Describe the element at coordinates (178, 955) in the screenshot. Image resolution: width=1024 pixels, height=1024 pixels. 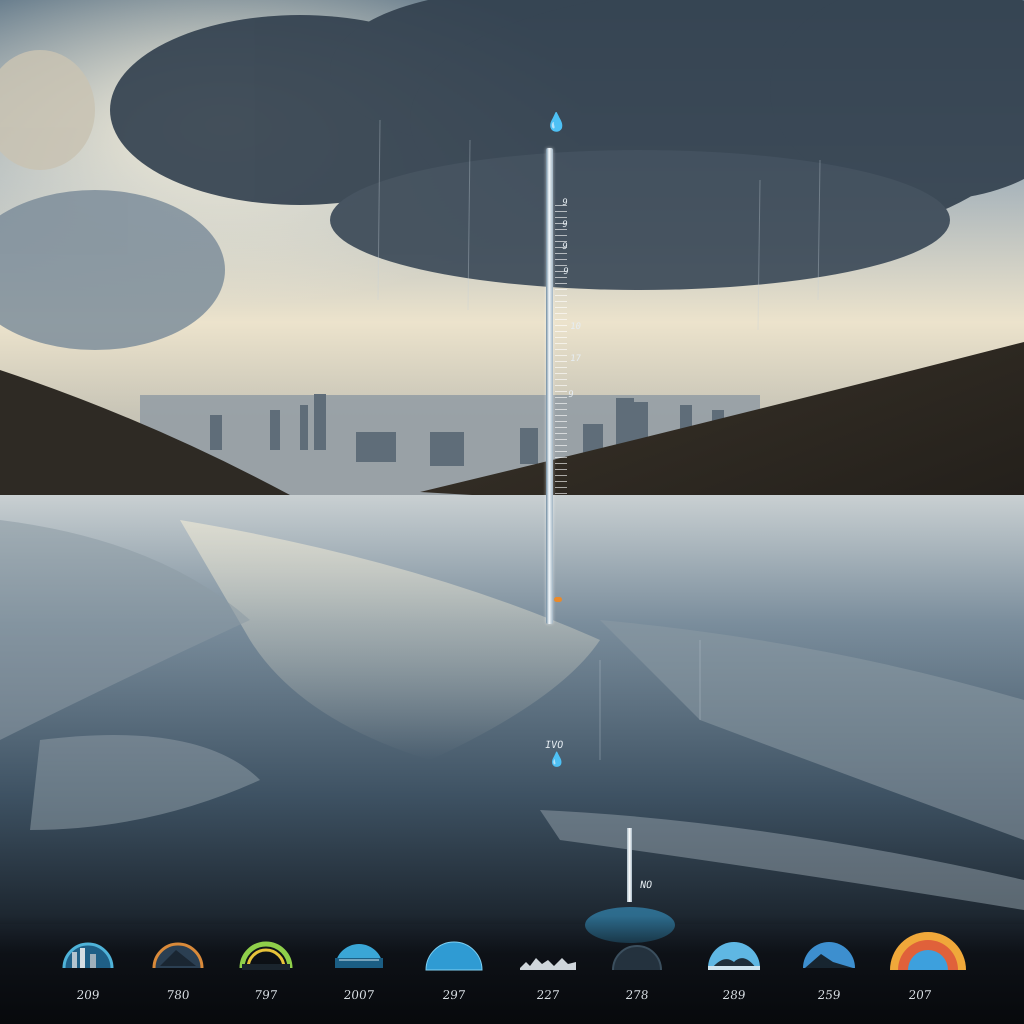
I see `sunset-arc-icon` at that location.